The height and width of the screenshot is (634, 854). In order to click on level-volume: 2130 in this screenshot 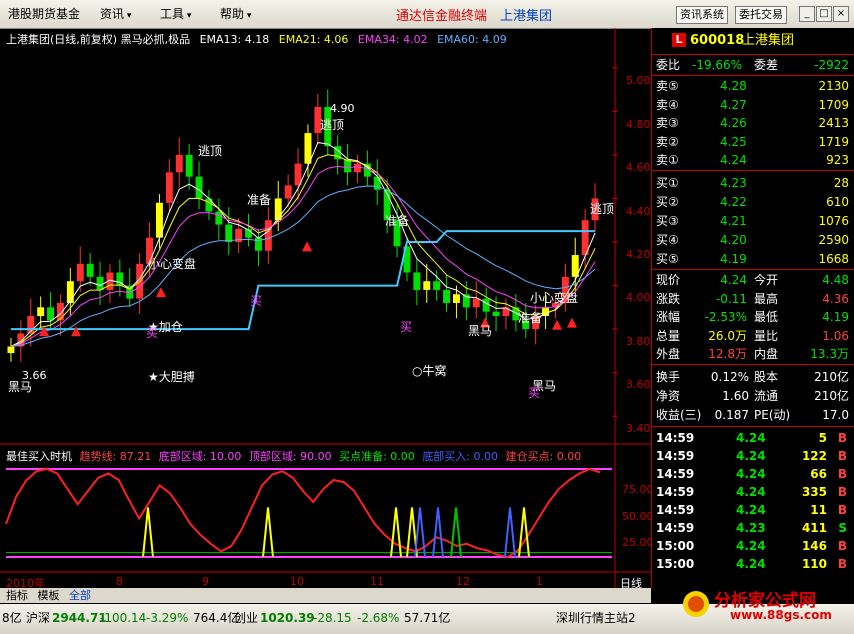, I will do `click(833, 86)`.